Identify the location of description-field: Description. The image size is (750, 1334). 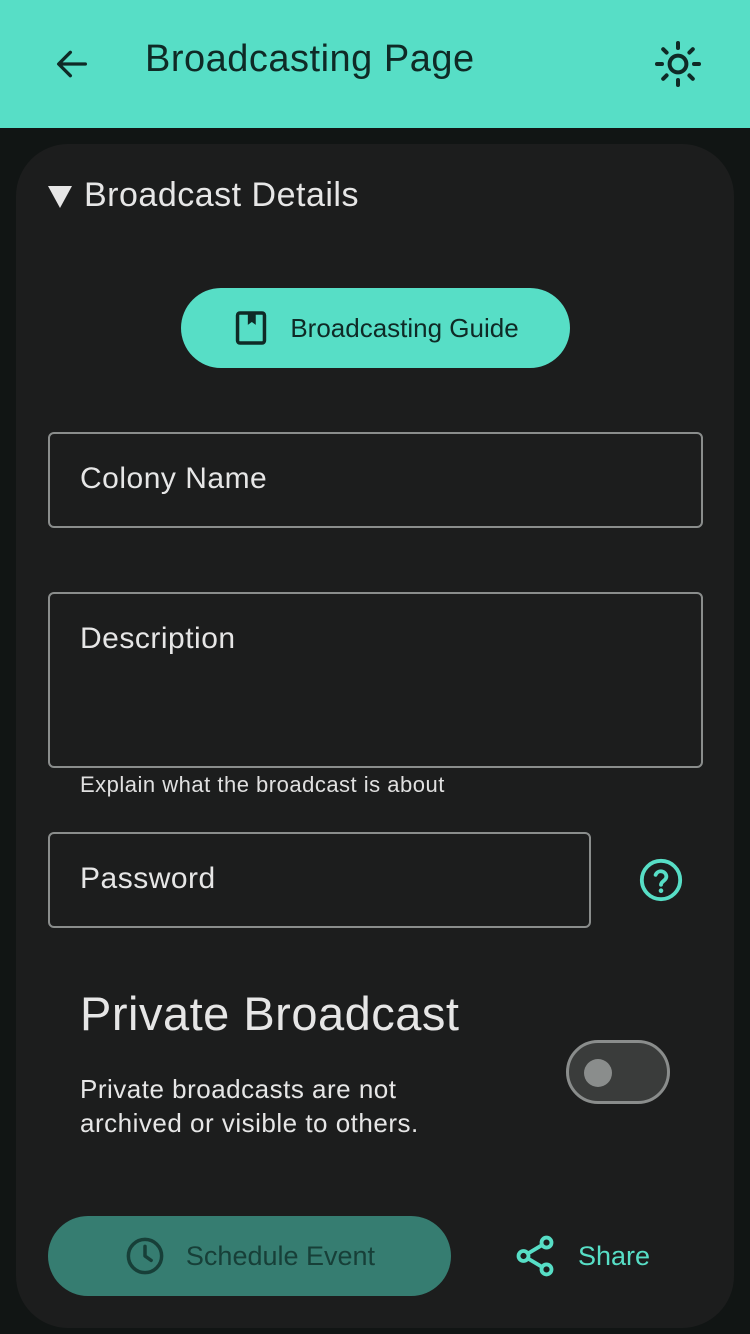
(375, 680).